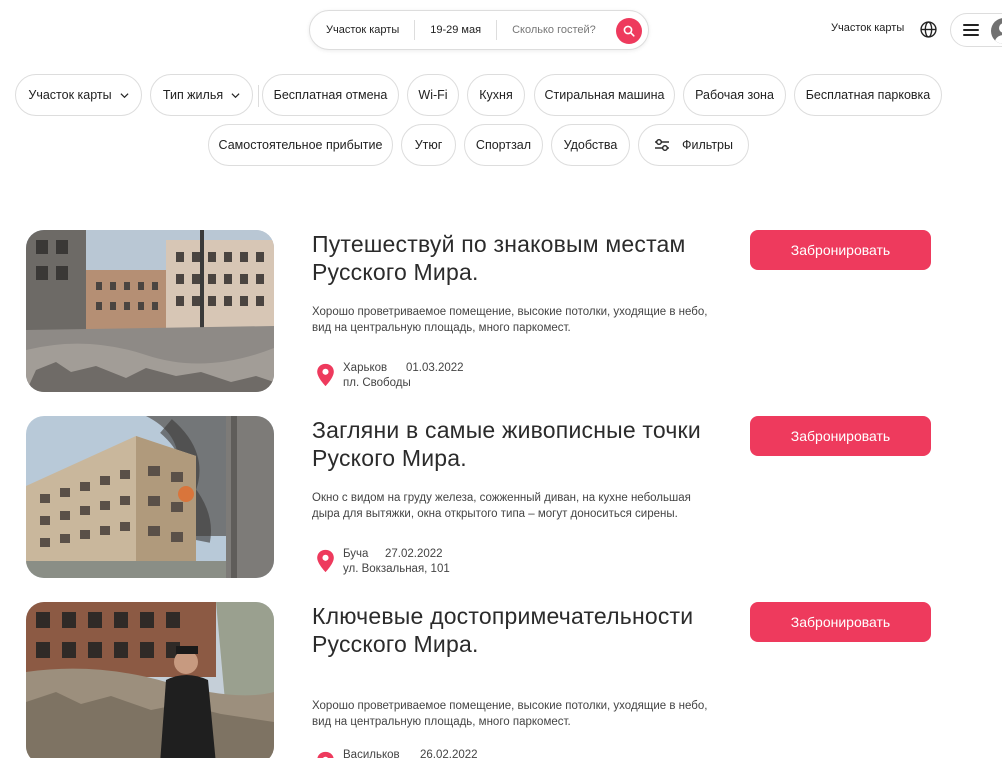 The height and width of the screenshot is (758, 1002). I want to click on chip-label: Удобства, so click(590, 145).